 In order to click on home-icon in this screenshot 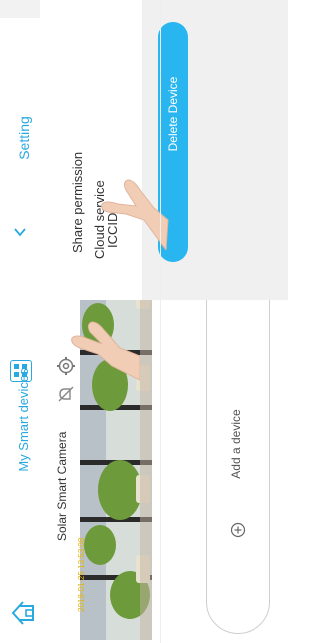, I will do `click(23, 613)`.